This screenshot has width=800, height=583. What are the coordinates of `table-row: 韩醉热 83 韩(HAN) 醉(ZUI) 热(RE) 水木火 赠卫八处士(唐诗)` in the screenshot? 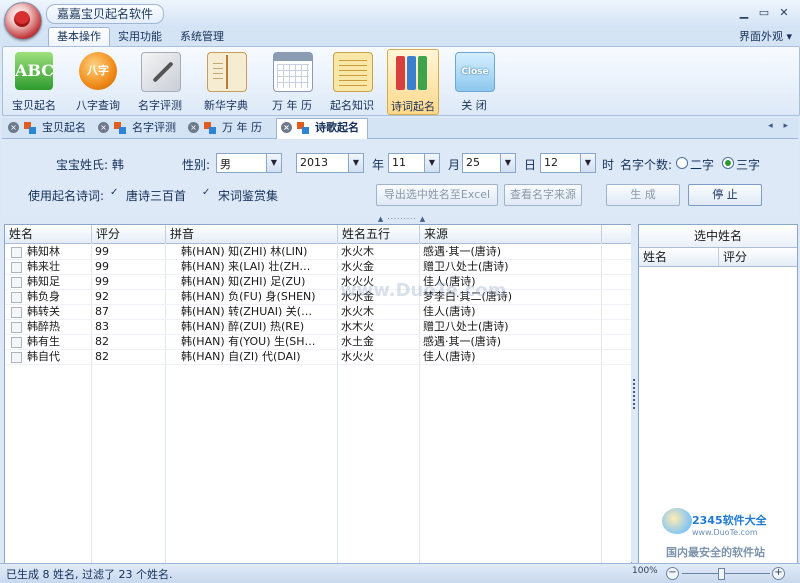 It's located at (318, 327).